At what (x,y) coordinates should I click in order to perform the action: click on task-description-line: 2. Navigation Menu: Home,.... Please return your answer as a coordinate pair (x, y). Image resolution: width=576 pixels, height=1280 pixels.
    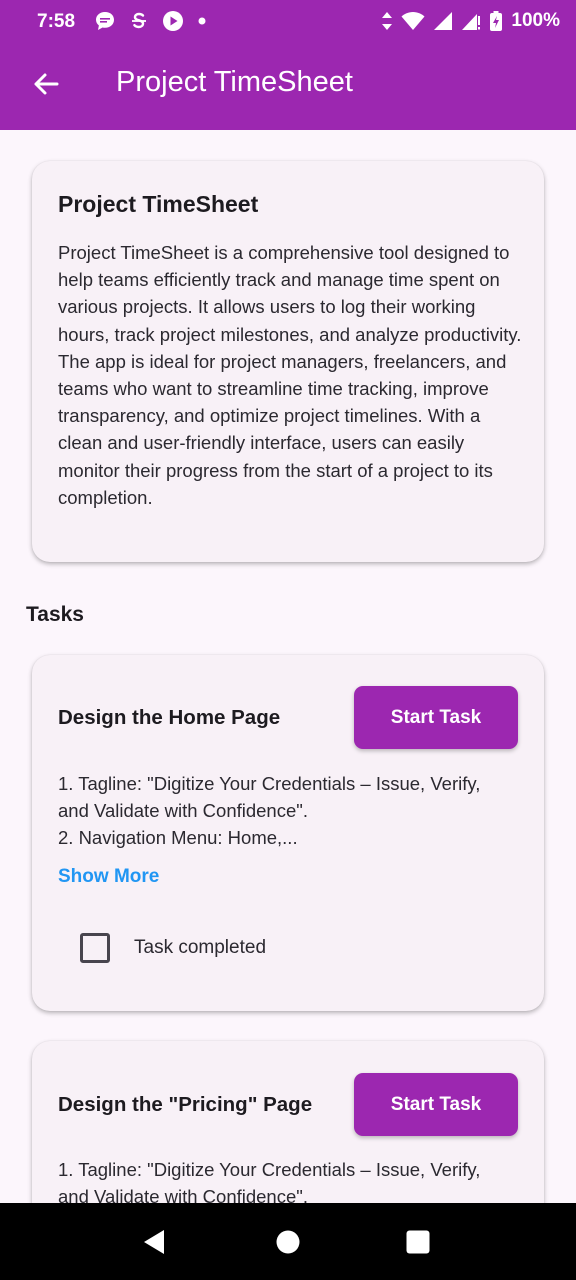
    Looking at the image, I should click on (178, 838).